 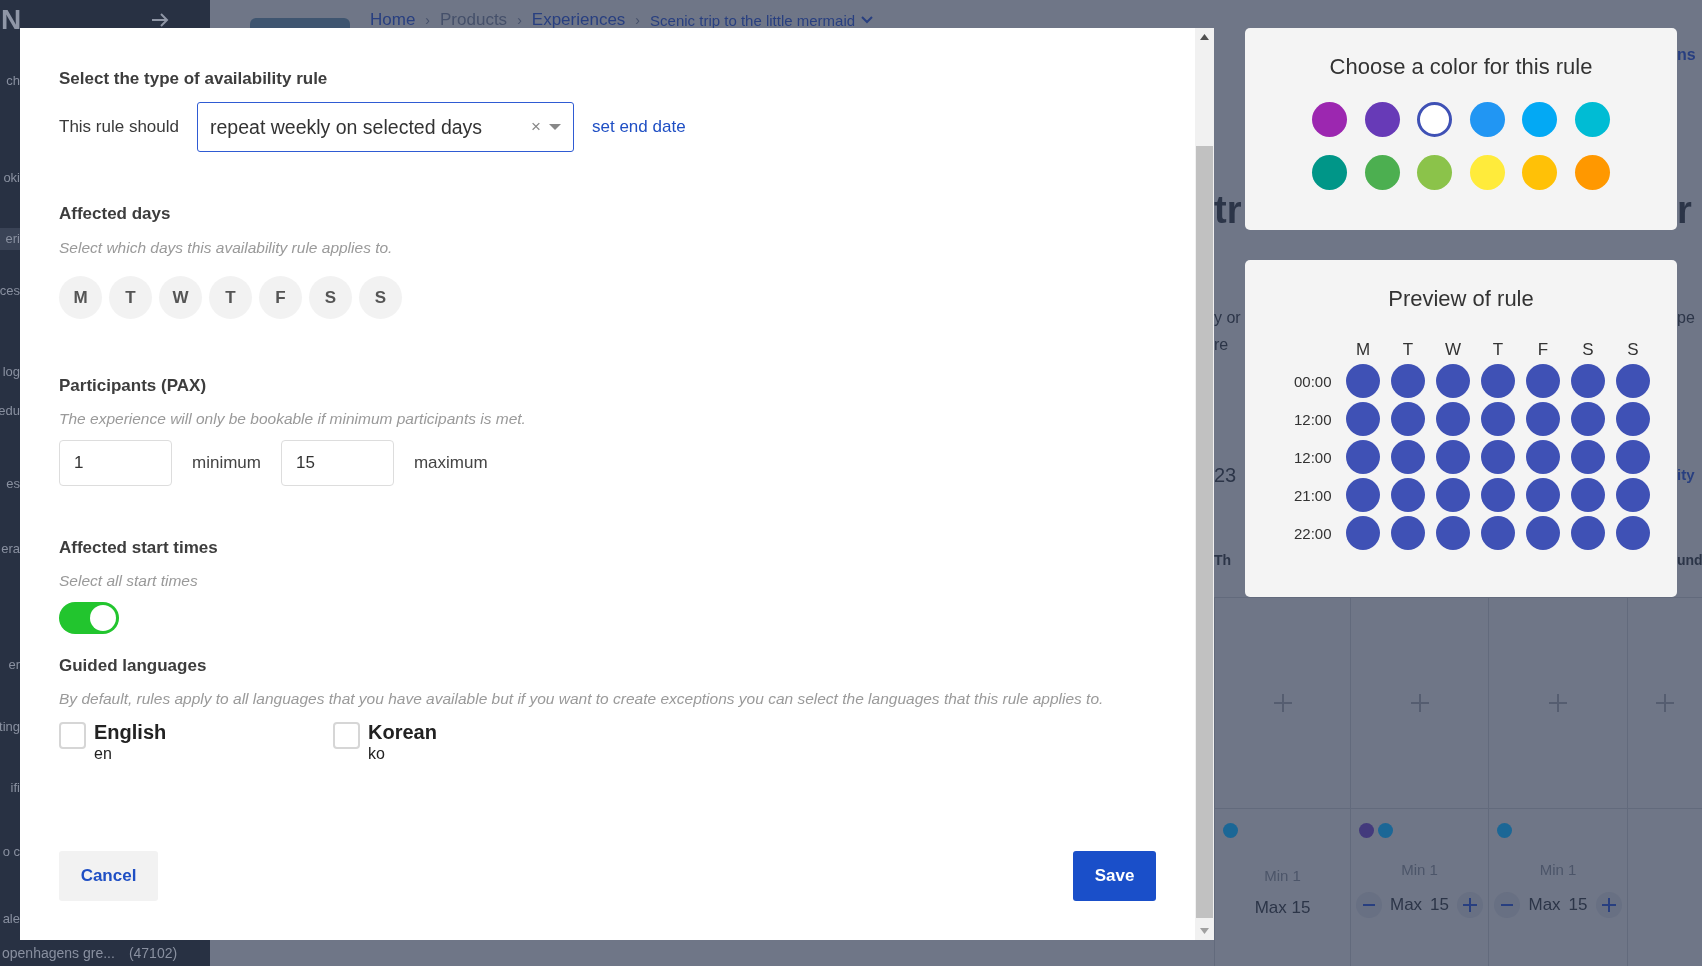 What do you see at coordinates (1227, 317) in the screenshot?
I see `page-text-fragment: y or` at bounding box center [1227, 317].